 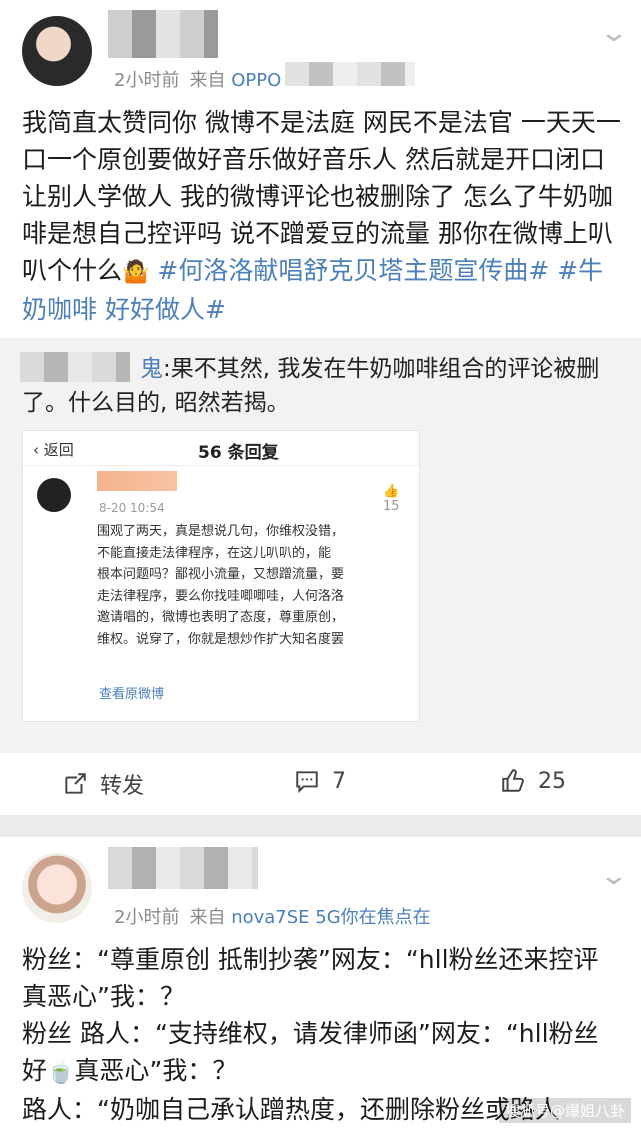 What do you see at coordinates (54, 495) in the screenshot?
I see `commenter-avatar` at bounding box center [54, 495].